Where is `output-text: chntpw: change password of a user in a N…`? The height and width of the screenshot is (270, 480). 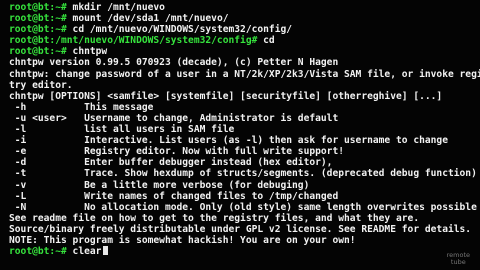
output-text: chntpw: change password of a user in a N… is located at coordinates (244, 74).